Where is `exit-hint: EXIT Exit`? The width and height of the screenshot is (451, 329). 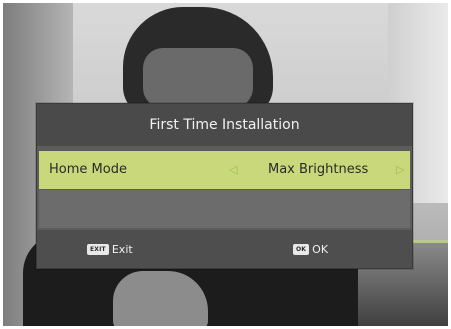 exit-hint: EXIT Exit is located at coordinates (110, 249).